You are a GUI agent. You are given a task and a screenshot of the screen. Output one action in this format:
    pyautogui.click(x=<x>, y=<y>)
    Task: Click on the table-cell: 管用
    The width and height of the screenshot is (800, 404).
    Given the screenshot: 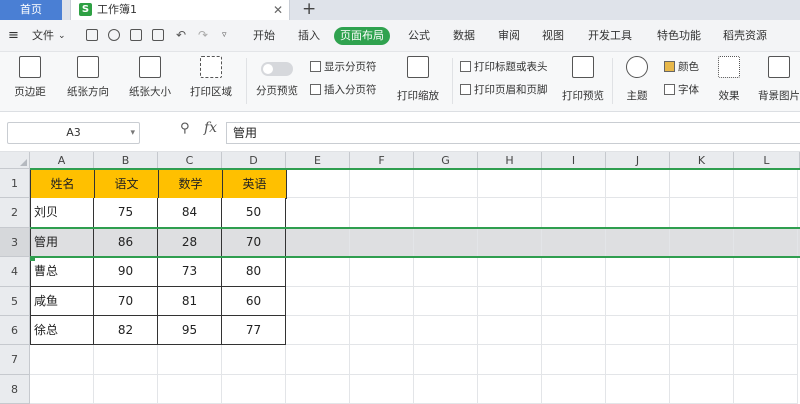 What is the action you would take?
    pyautogui.click(x=62, y=242)
    